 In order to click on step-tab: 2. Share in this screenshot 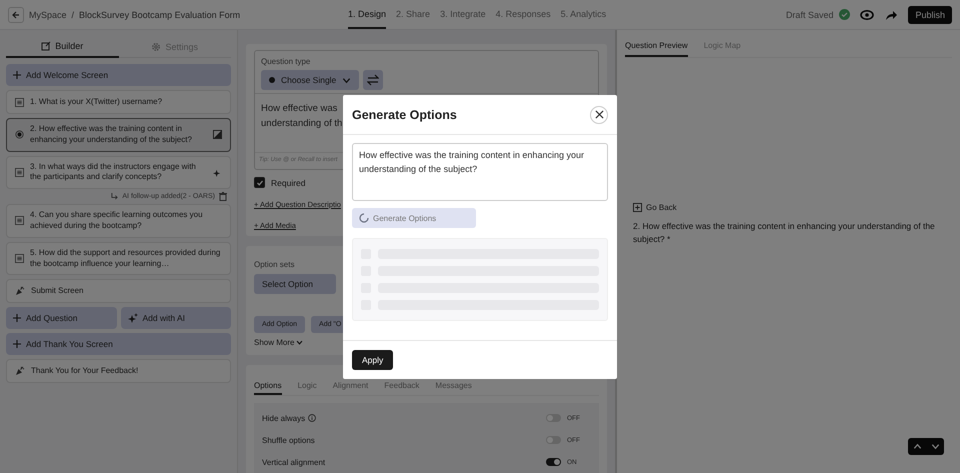, I will do `click(413, 14)`.